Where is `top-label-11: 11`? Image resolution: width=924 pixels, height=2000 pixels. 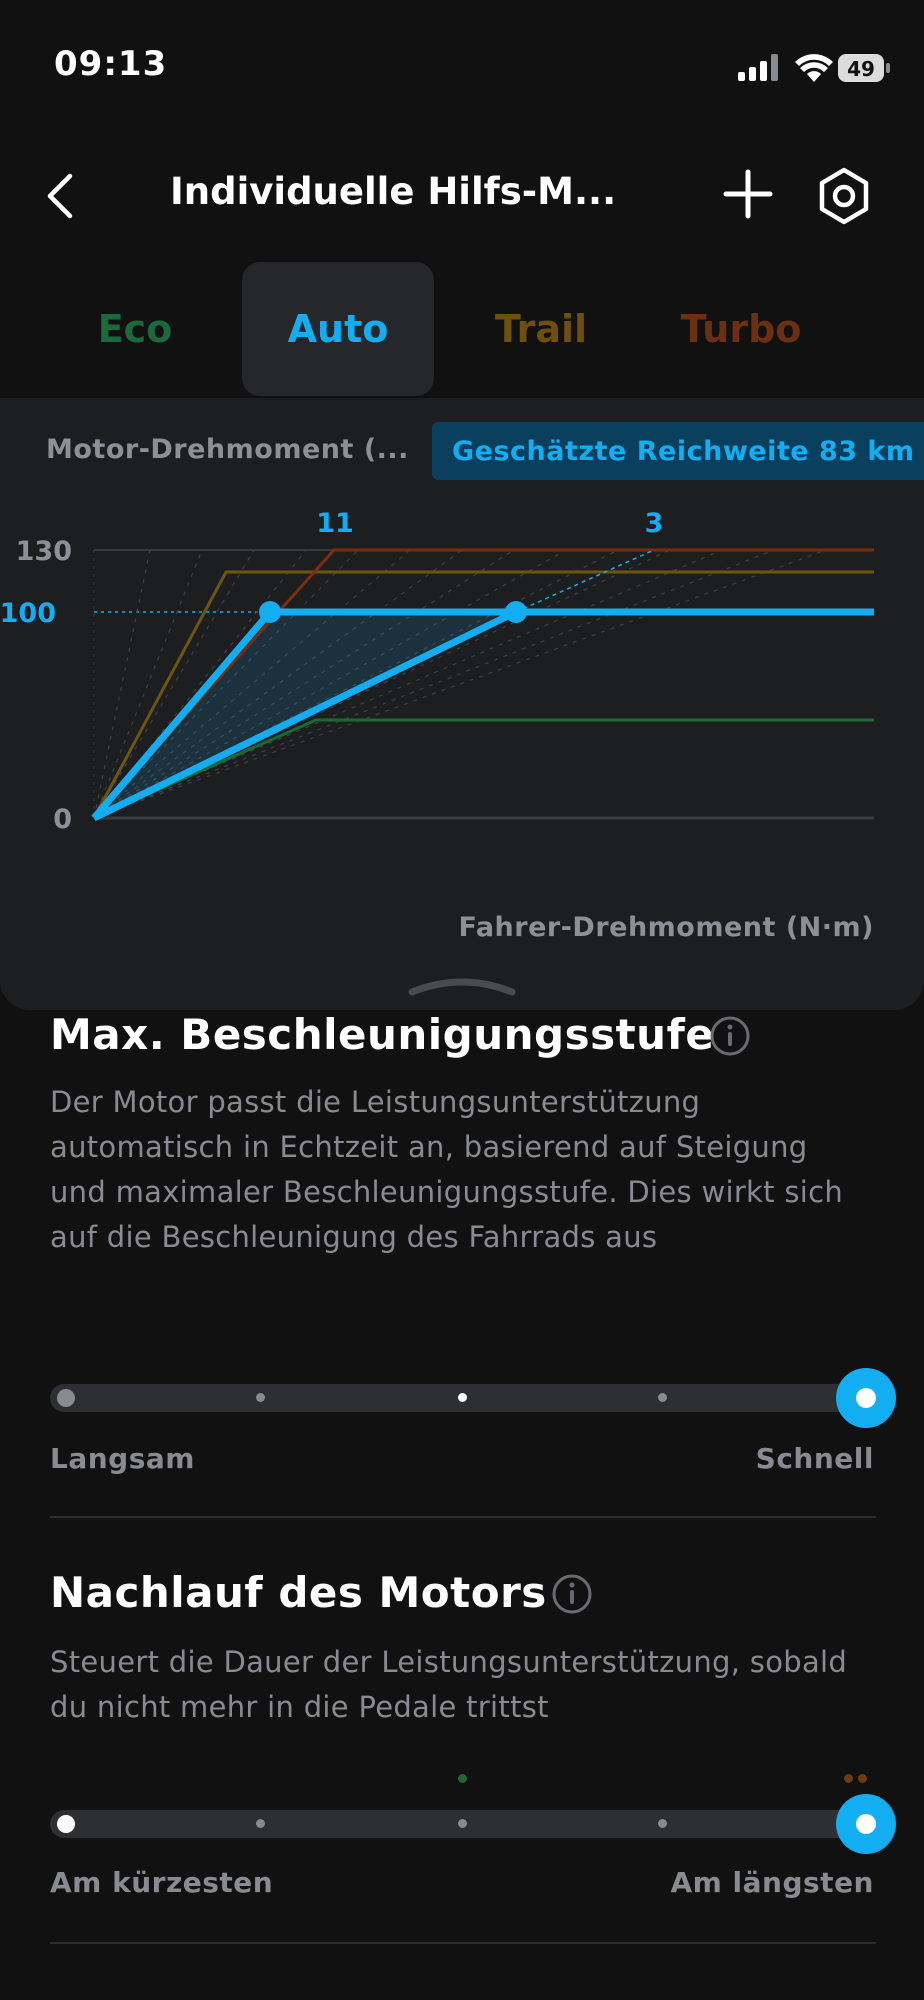
top-label-11: 11 is located at coordinates (335, 523).